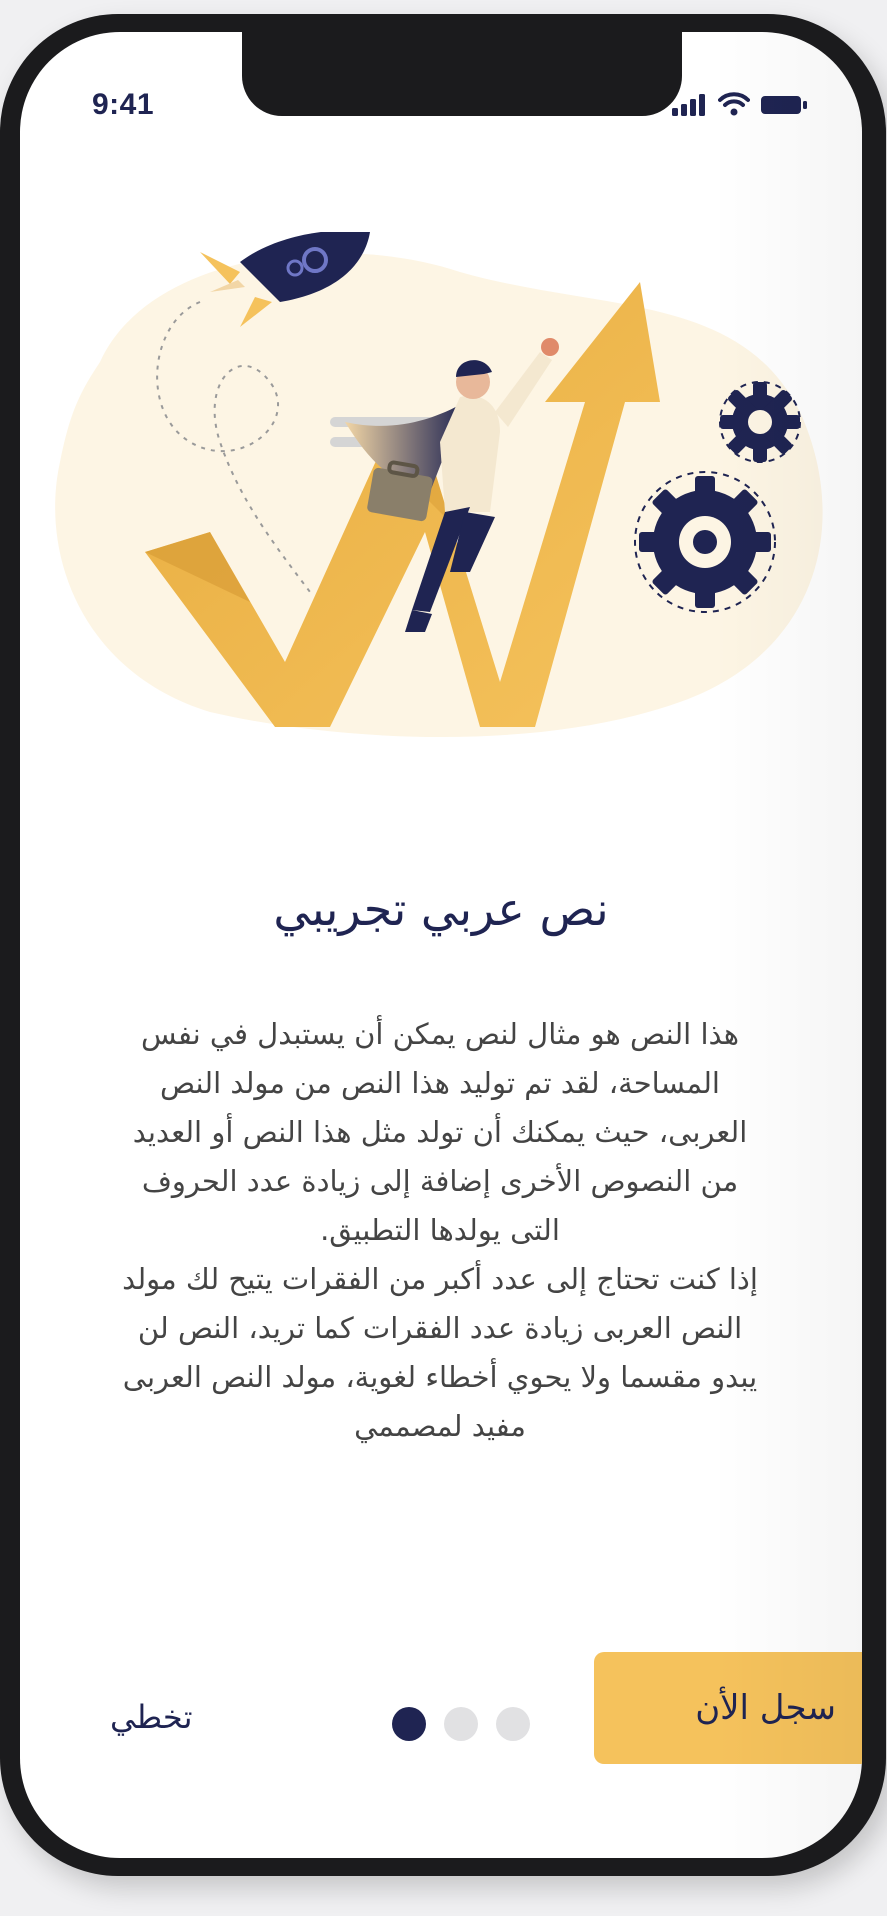 The image size is (887, 1916). What do you see at coordinates (441, 909) in the screenshot?
I see `onboarding-title: نص عربي تجريبي` at bounding box center [441, 909].